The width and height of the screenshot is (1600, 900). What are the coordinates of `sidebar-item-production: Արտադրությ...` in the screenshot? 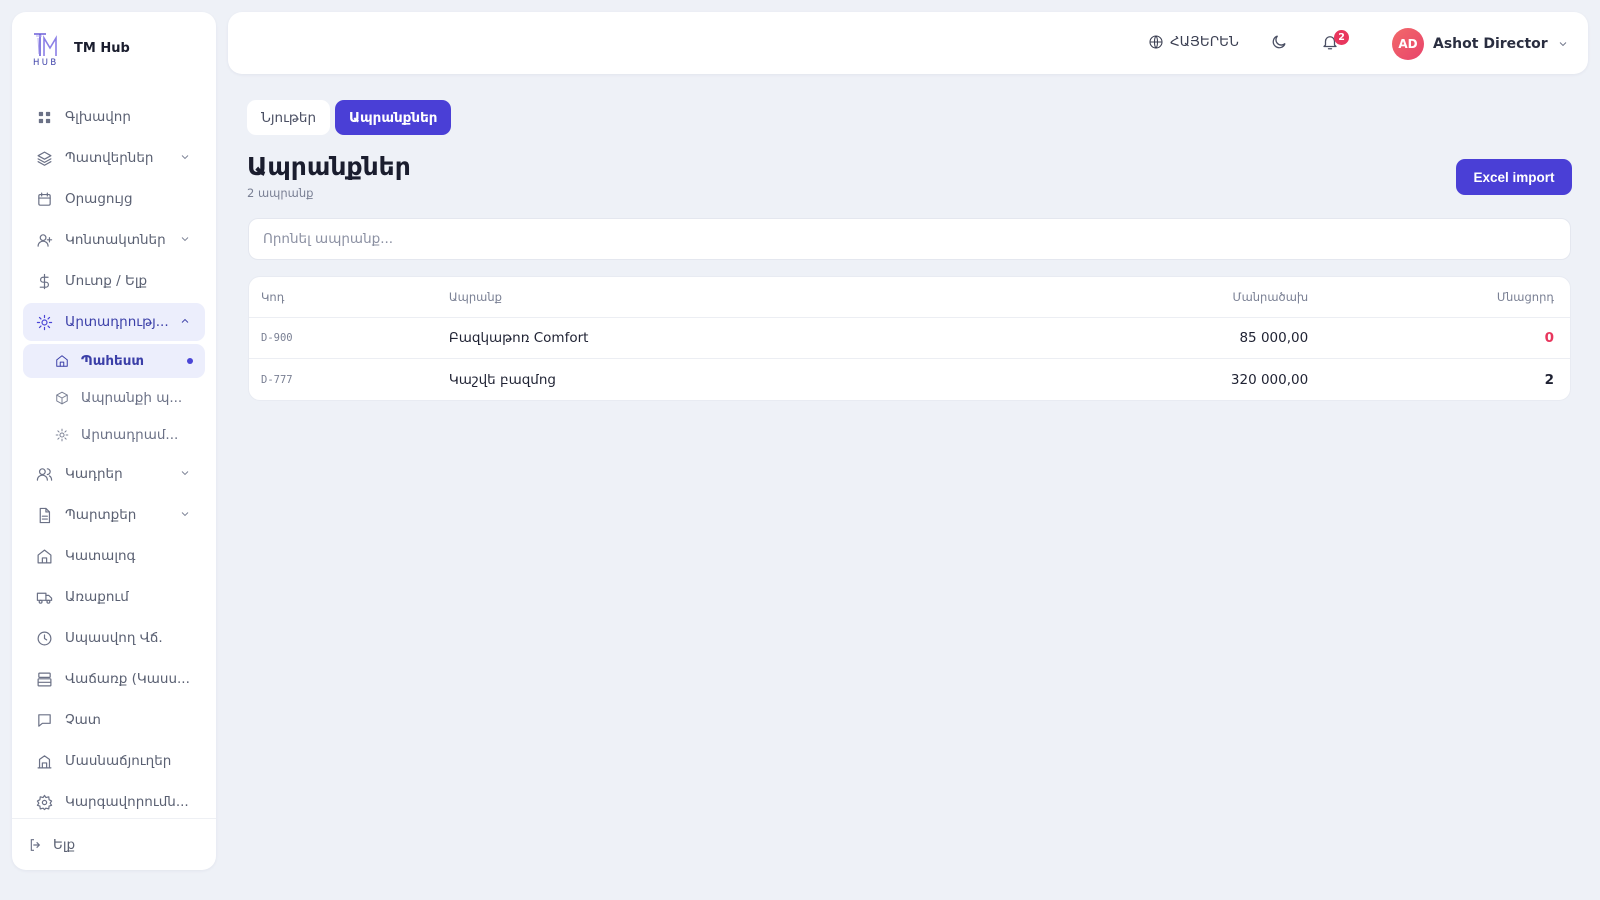 It's located at (114, 322).